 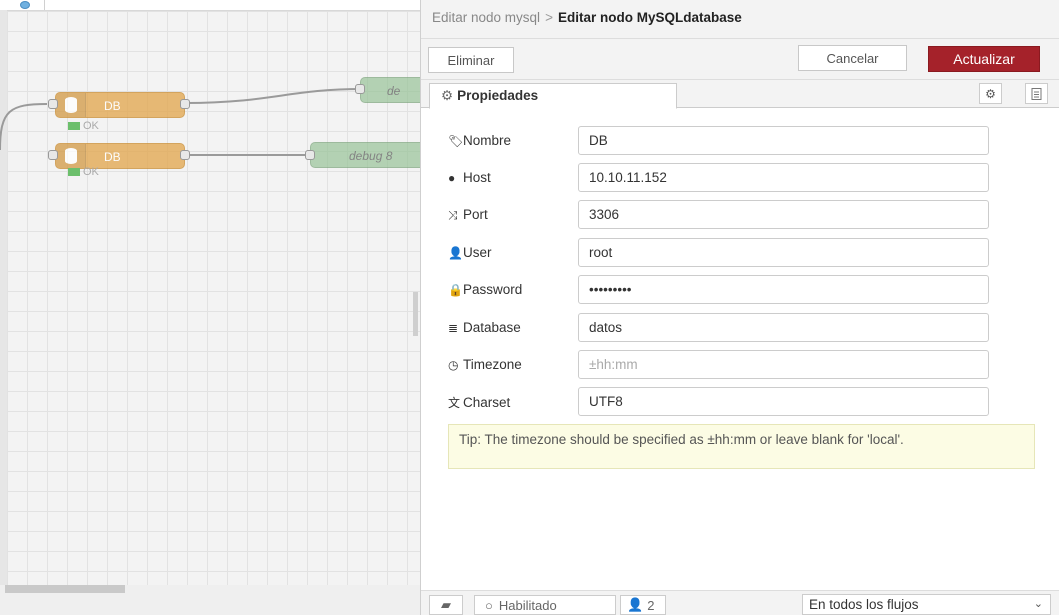 What do you see at coordinates (852, 58) in the screenshot?
I see `cancel-button: Cancelar` at bounding box center [852, 58].